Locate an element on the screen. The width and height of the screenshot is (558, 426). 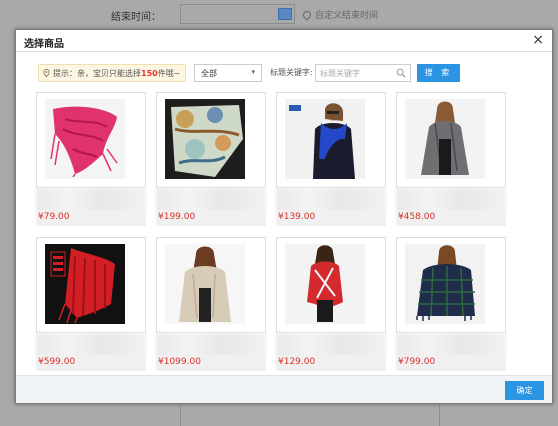
product-card: ¥199.00 is located at coordinates (212, 159).